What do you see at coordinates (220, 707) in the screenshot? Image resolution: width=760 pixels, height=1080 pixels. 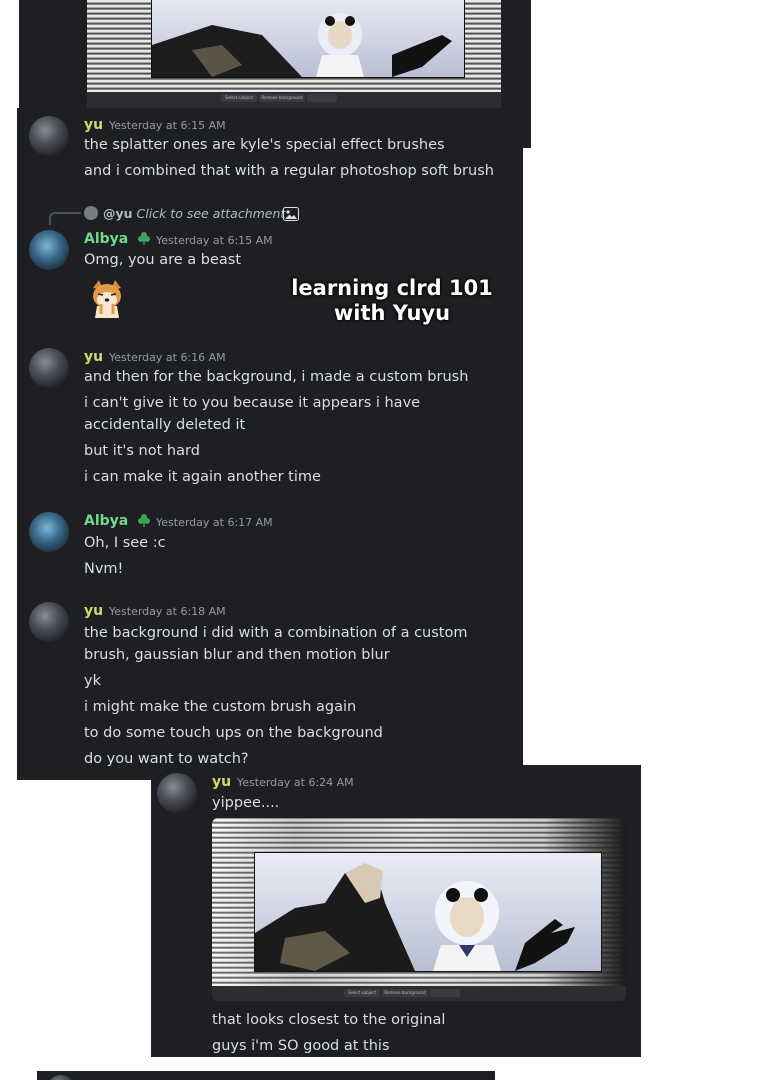 I see `message-text: i might make the custom brush again` at bounding box center [220, 707].